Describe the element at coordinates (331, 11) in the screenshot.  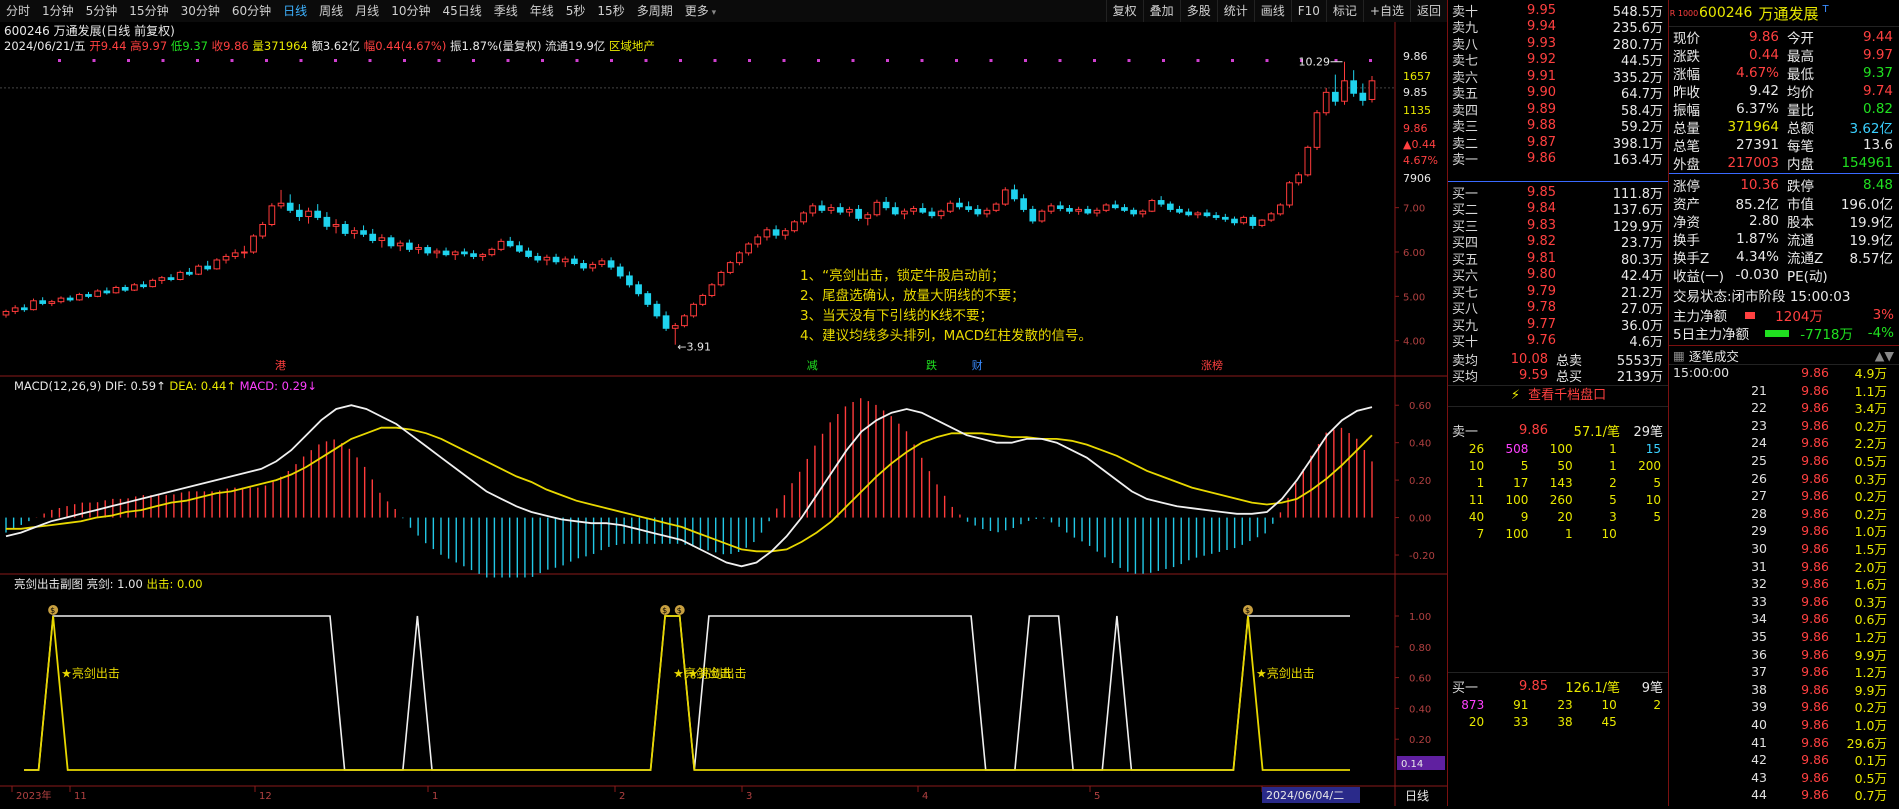
I see `period-tab-7: 周线` at that location.